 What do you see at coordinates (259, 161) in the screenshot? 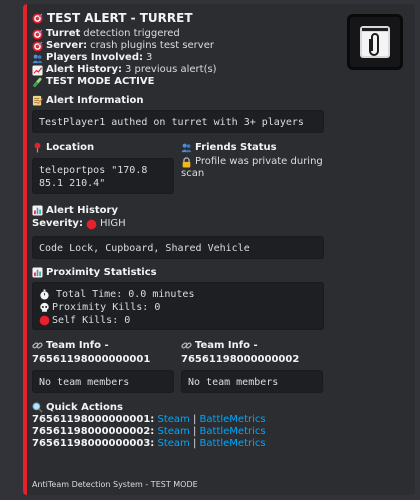
I see `friends-status-text: Profile was private during` at bounding box center [259, 161].